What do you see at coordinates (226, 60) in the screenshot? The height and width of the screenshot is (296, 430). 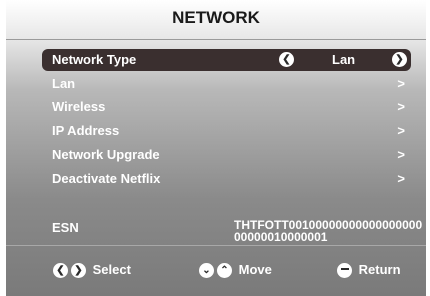 I see `menu-item-network-type: Network Type ❮ Lan ❯` at bounding box center [226, 60].